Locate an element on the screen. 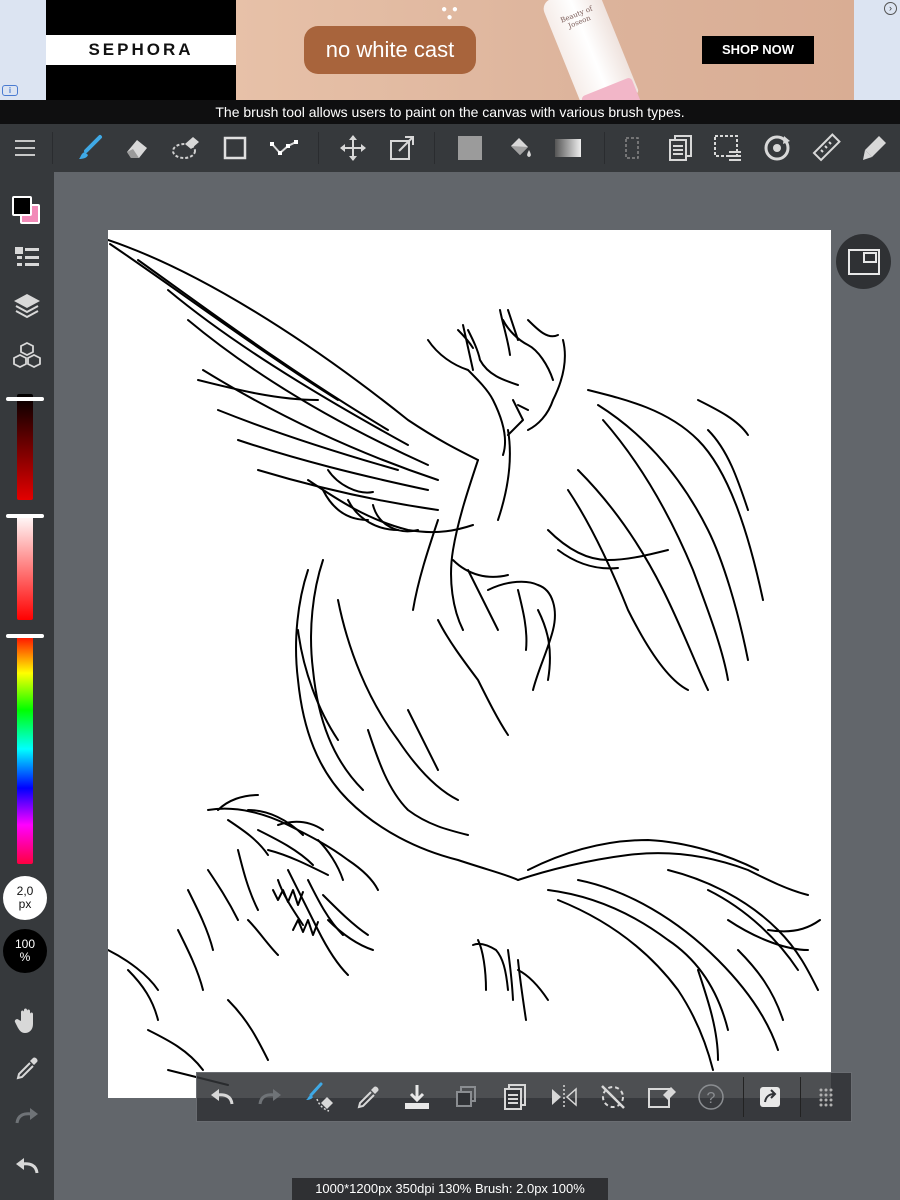  opacity-control: 100 % is located at coordinates (25, 951).